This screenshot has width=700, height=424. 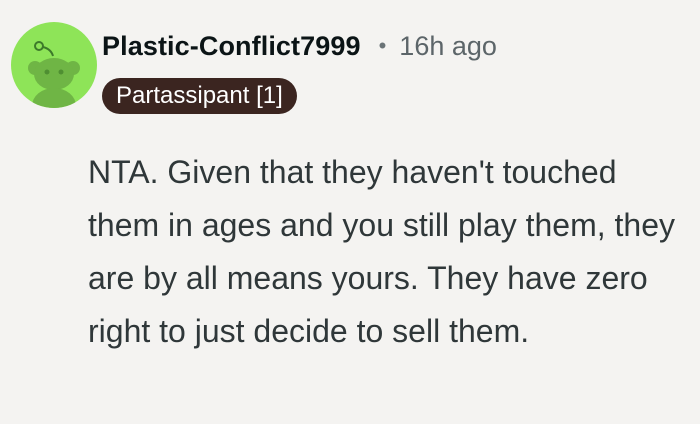 What do you see at coordinates (54, 74) in the screenshot?
I see `snoo-icon` at bounding box center [54, 74].